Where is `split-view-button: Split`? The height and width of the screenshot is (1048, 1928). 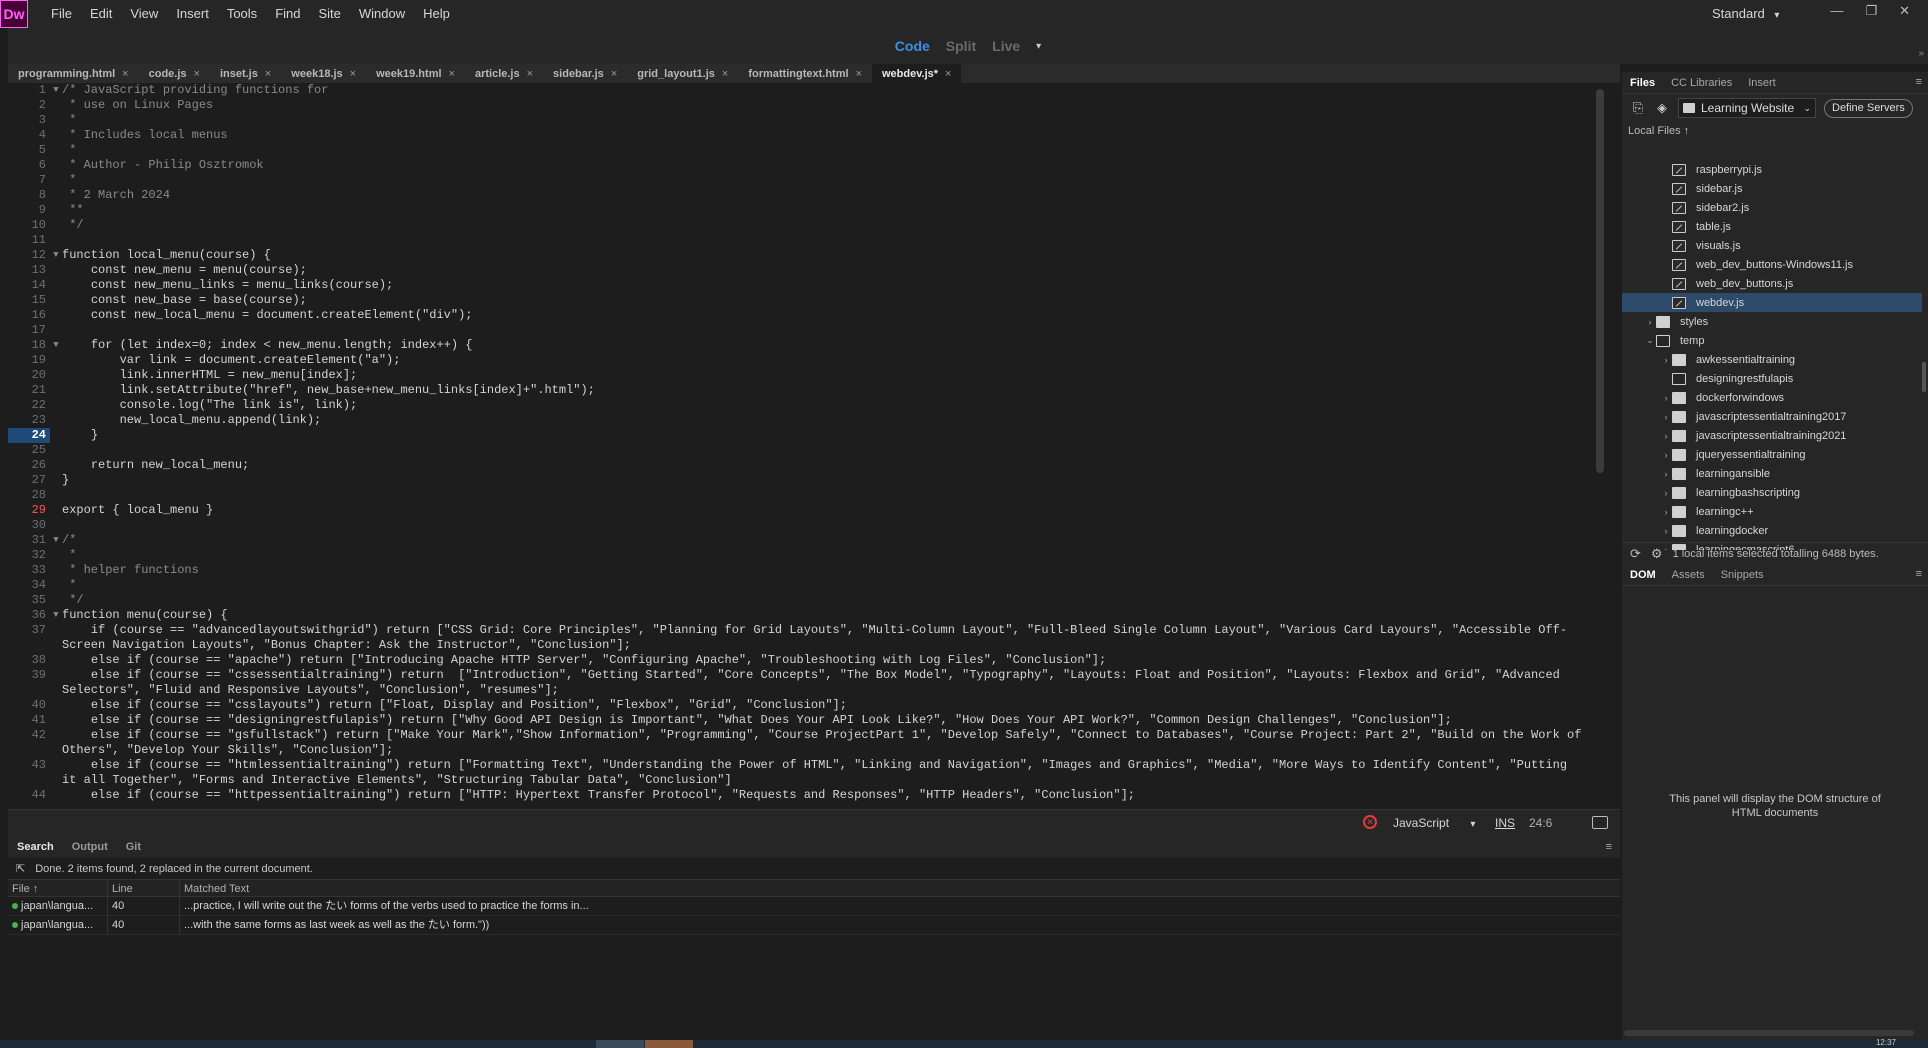
split-view-button: Split is located at coordinates (961, 46).